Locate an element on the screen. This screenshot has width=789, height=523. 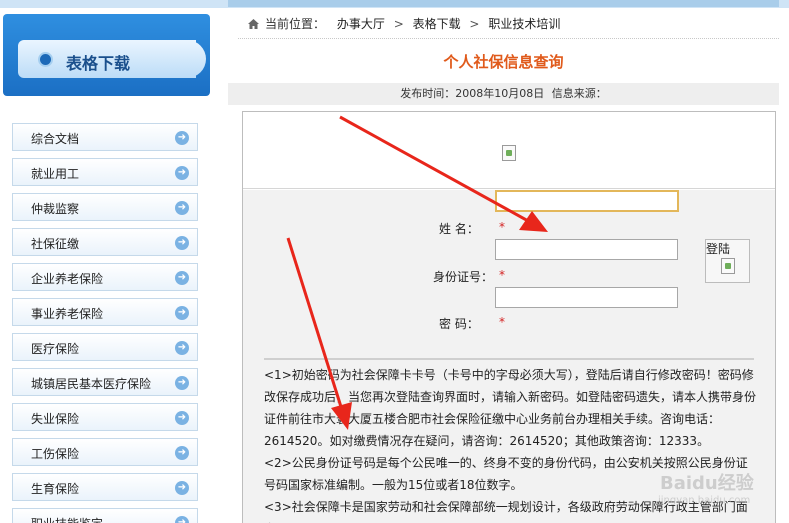
notes-divider is located at coordinates (509, 359).